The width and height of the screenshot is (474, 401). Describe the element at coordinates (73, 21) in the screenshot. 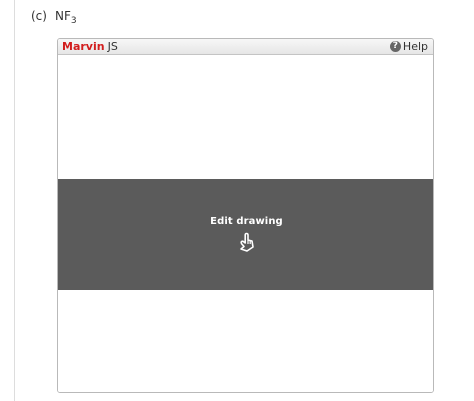

I see `formula-subscript: 3` at that location.